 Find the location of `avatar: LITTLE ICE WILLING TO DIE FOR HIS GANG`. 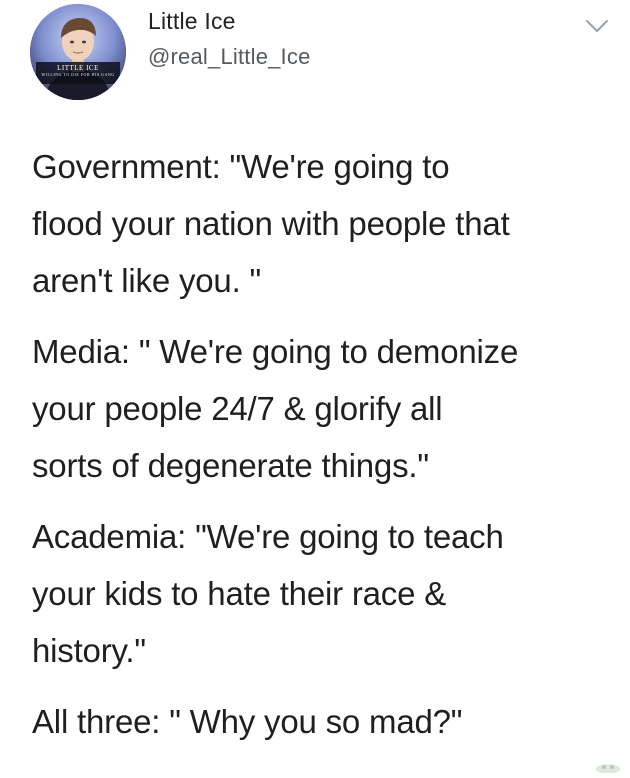

avatar: LITTLE ICE WILLING TO DIE FOR HIS GANG is located at coordinates (78, 52).